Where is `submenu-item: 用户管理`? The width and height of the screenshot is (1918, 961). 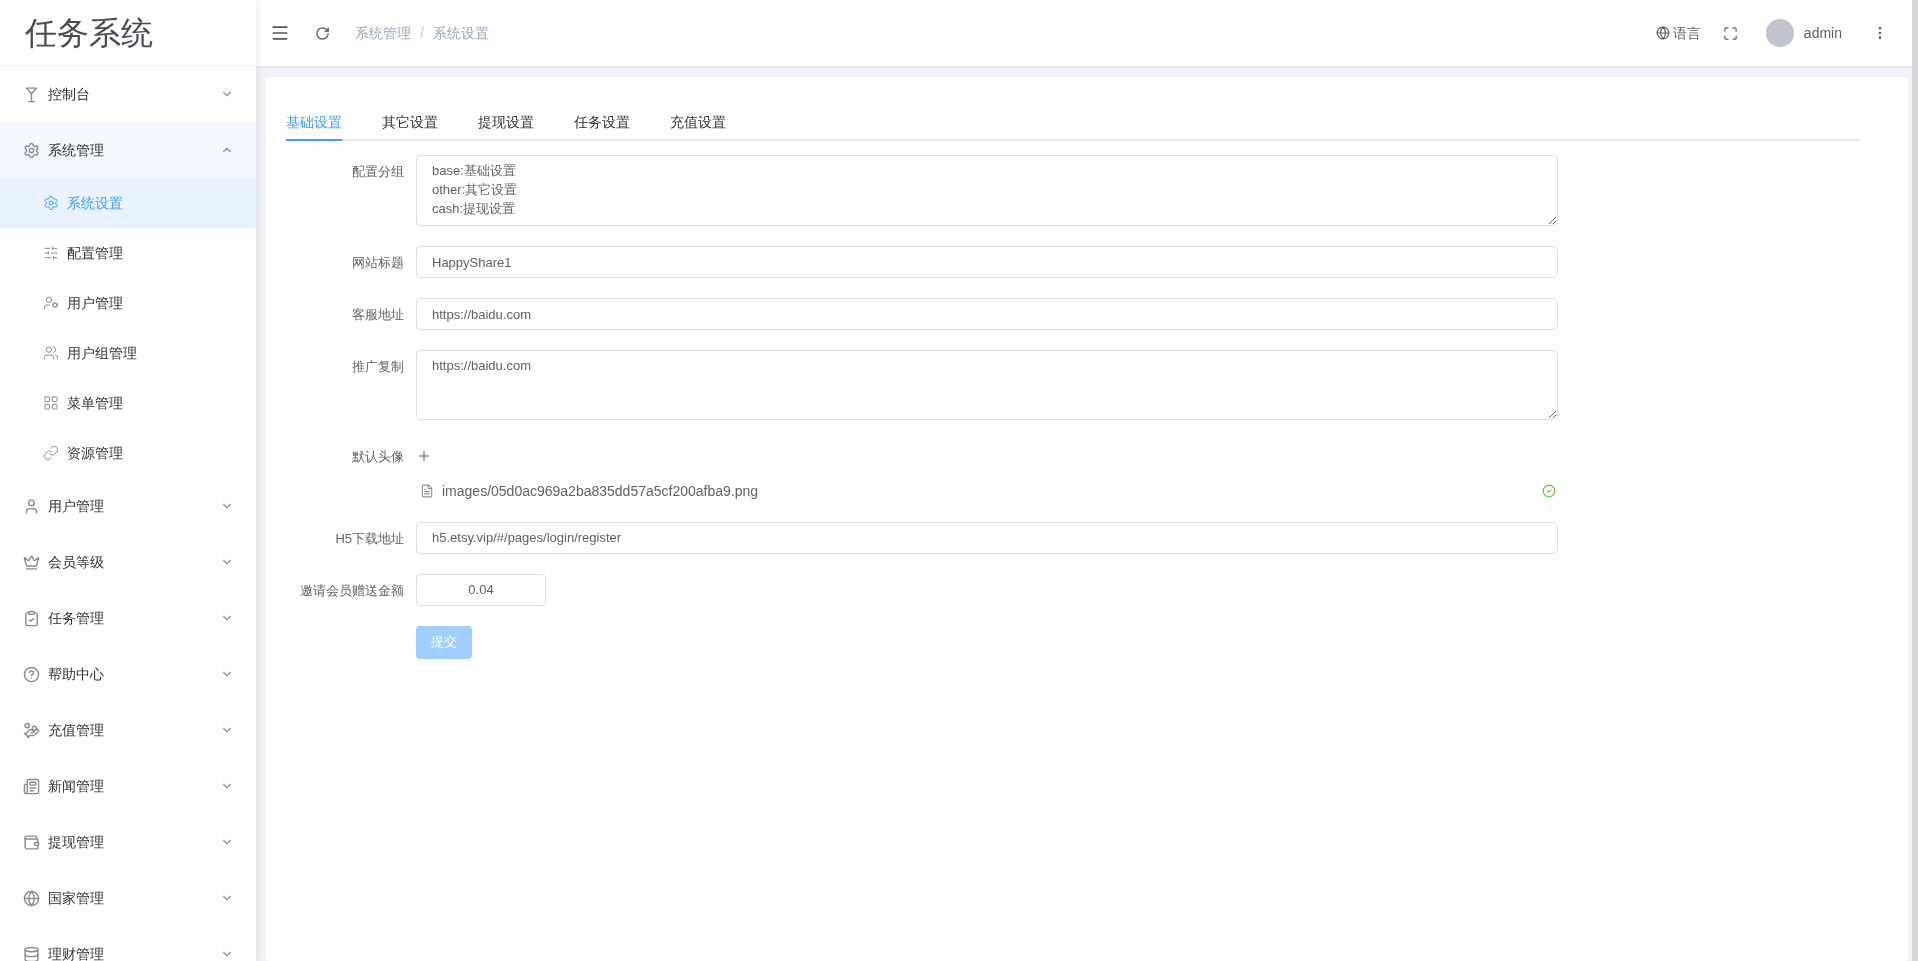
submenu-item: 用户管理 is located at coordinates (128, 303).